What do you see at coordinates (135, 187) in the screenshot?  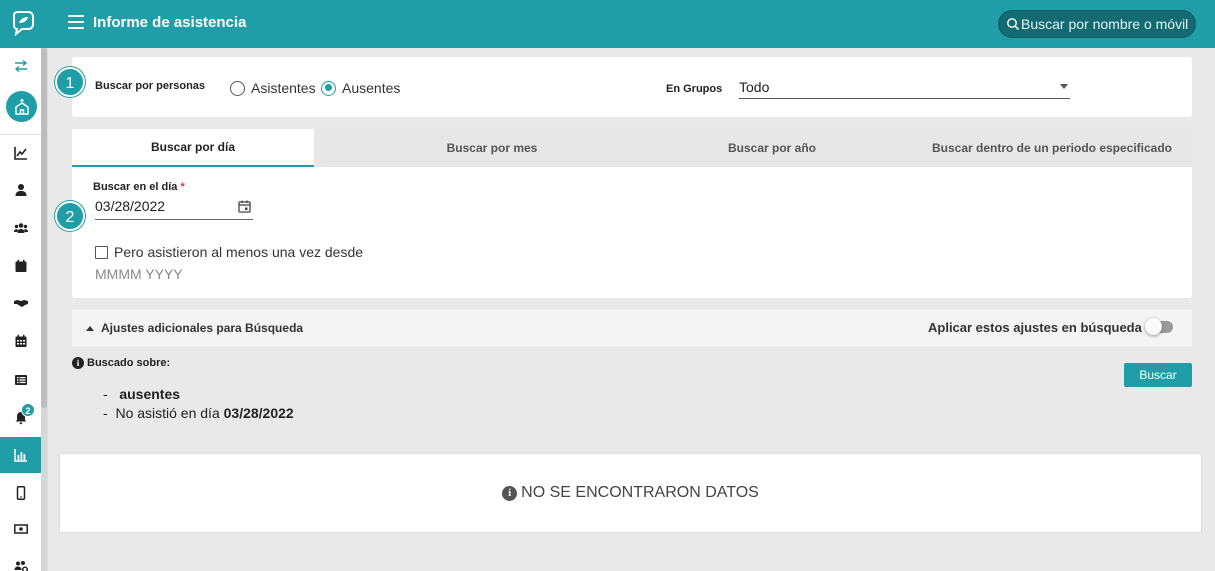 I see `day-field-label-text: Buscar en el día` at bounding box center [135, 187].